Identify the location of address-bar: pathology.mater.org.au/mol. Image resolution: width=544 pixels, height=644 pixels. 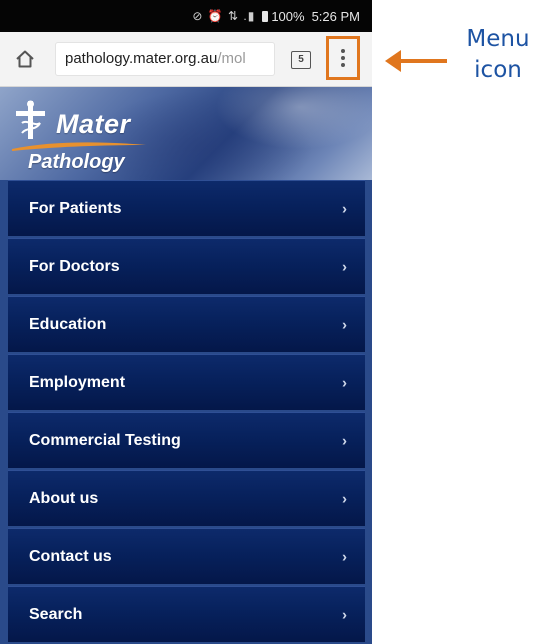
(165, 59).